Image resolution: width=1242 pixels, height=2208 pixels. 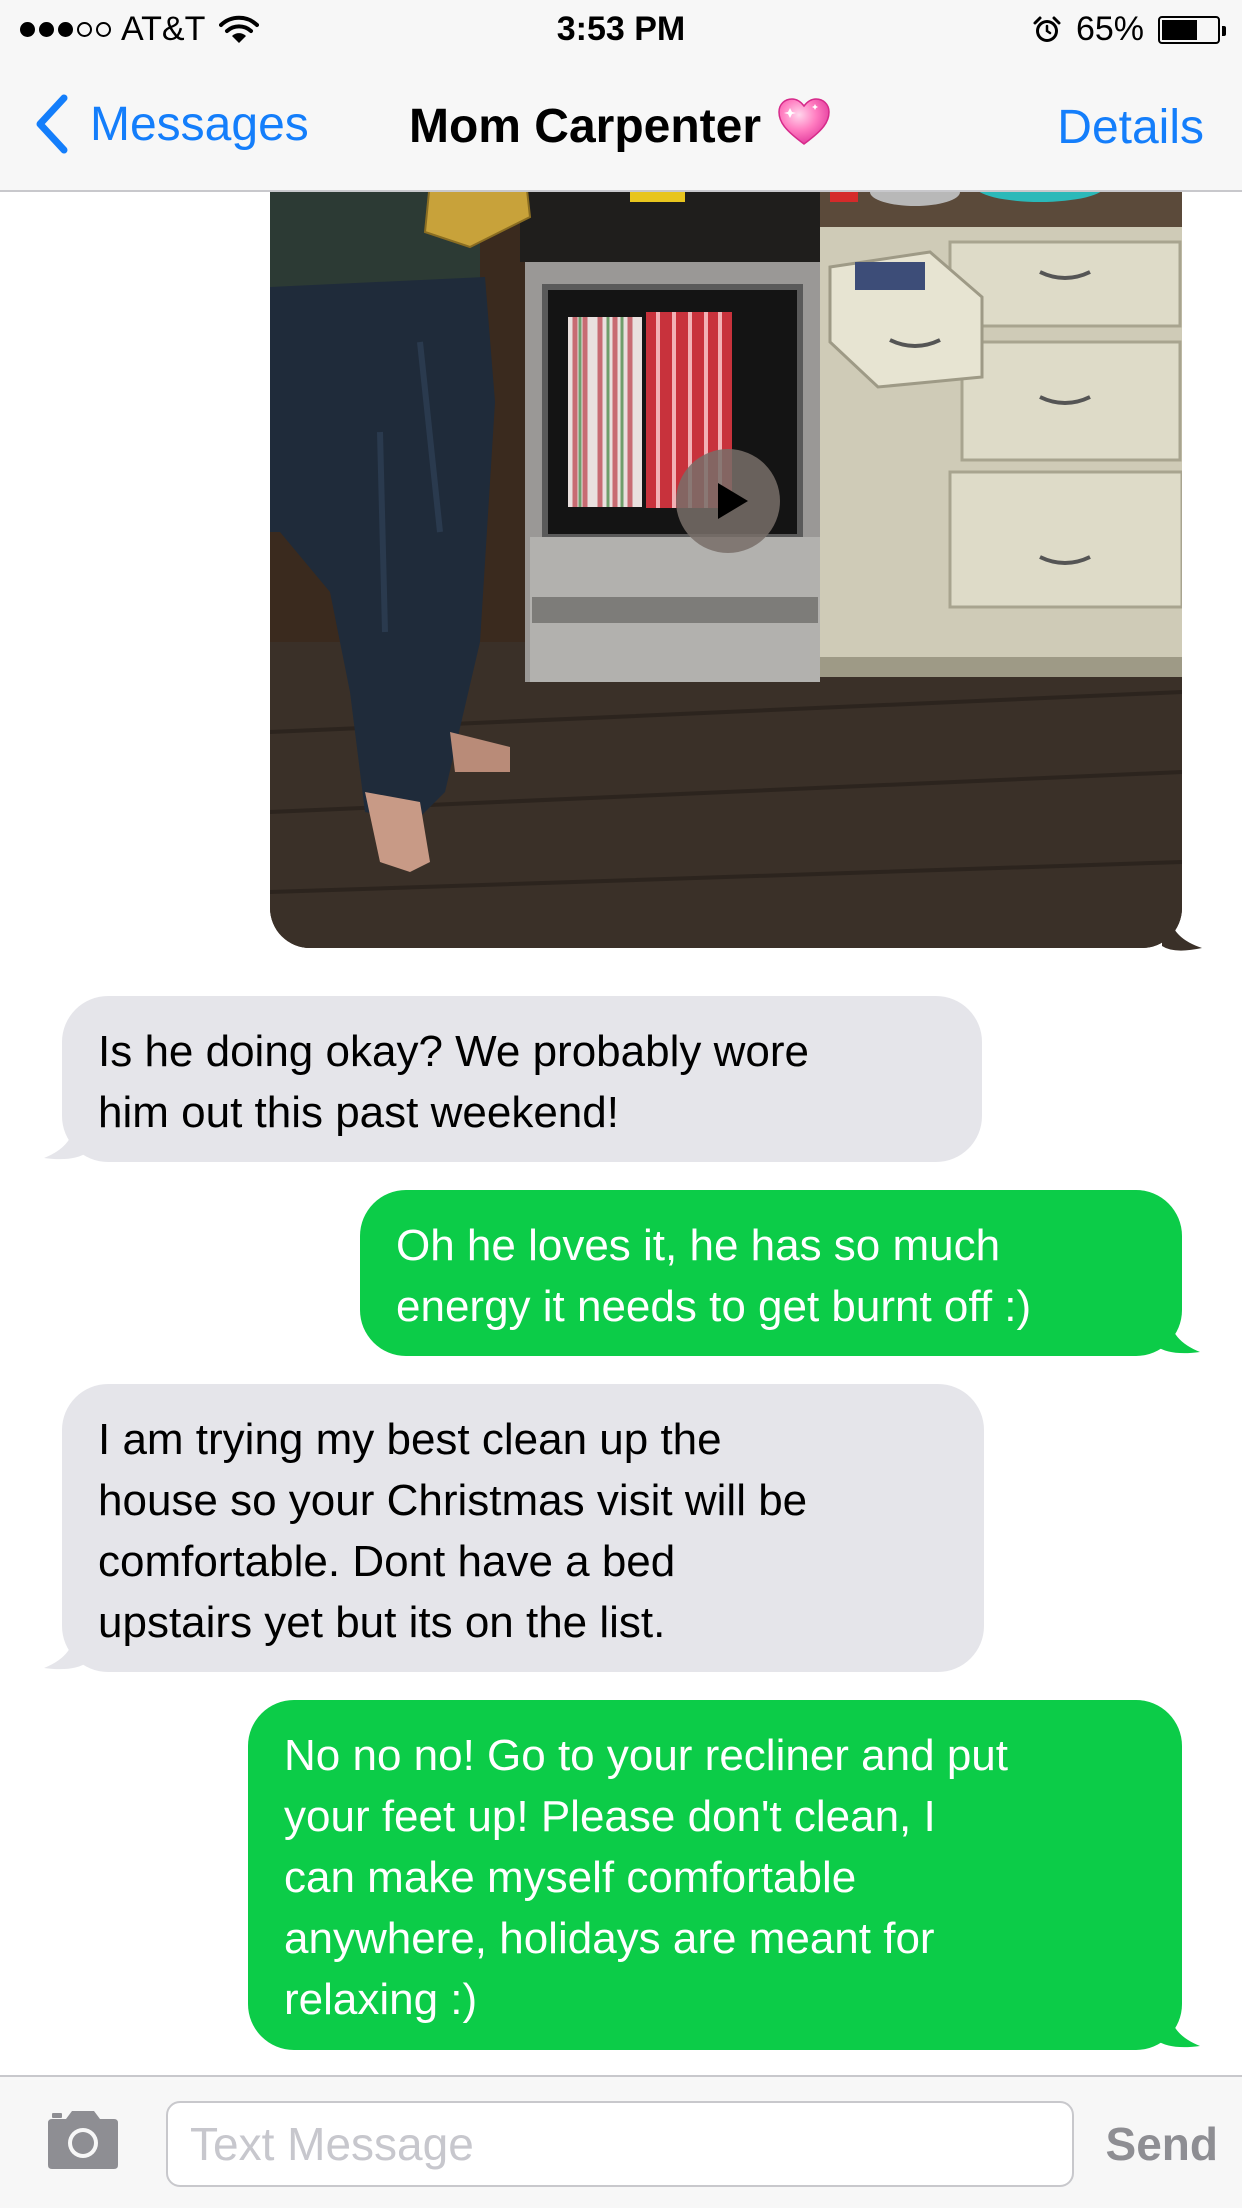 I want to click on status-bar: AT&T 3:53 PM 65%, so click(x=621, y=31).